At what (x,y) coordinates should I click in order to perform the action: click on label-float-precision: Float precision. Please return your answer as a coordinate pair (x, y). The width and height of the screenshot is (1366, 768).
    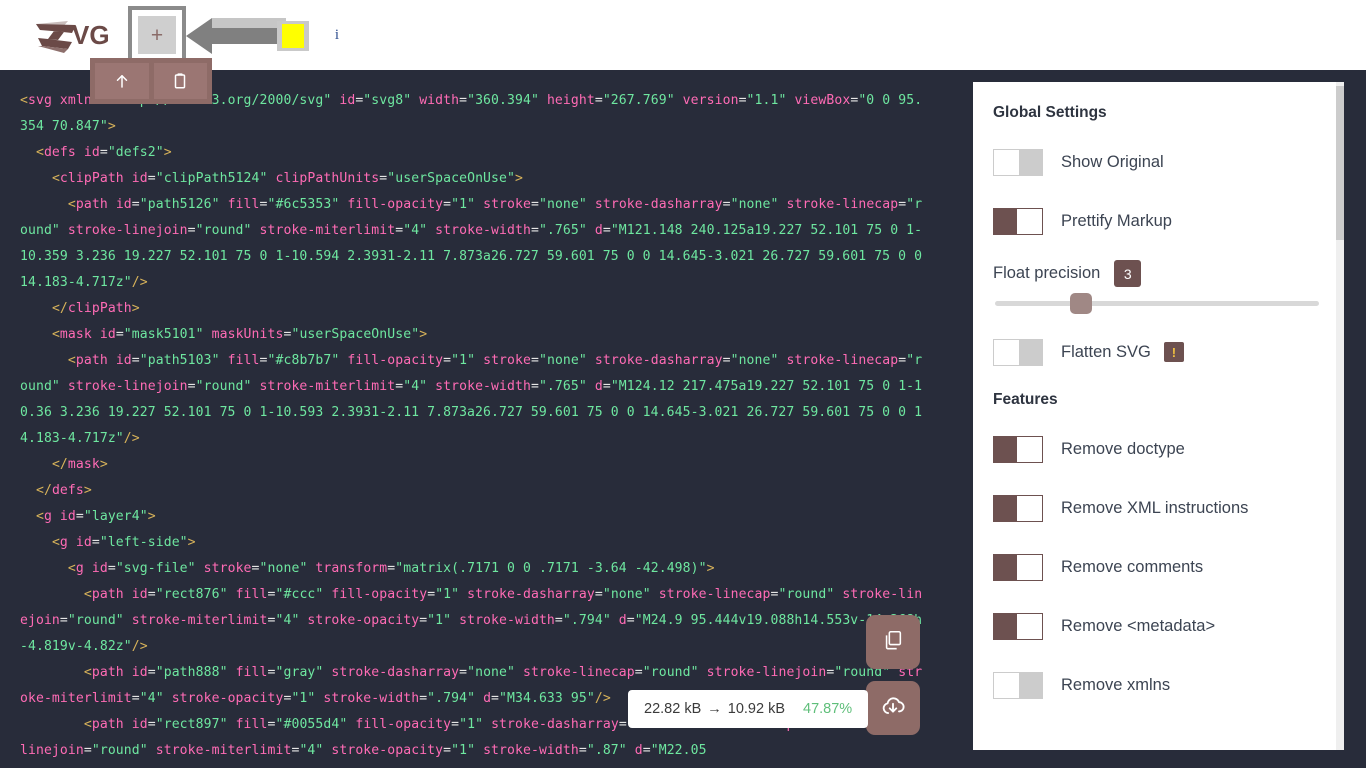
    Looking at the image, I should click on (1047, 273).